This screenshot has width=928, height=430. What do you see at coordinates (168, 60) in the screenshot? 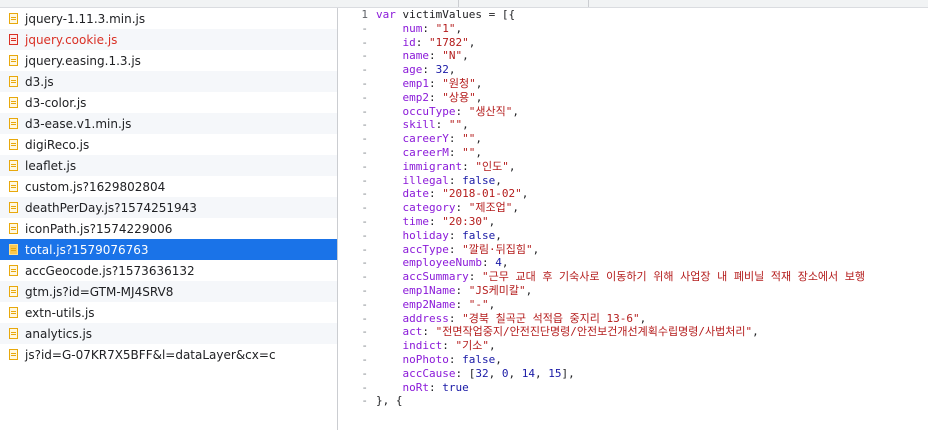
I see `file-item: jquery.easing.1.3.js` at bounding box center [168, 60].